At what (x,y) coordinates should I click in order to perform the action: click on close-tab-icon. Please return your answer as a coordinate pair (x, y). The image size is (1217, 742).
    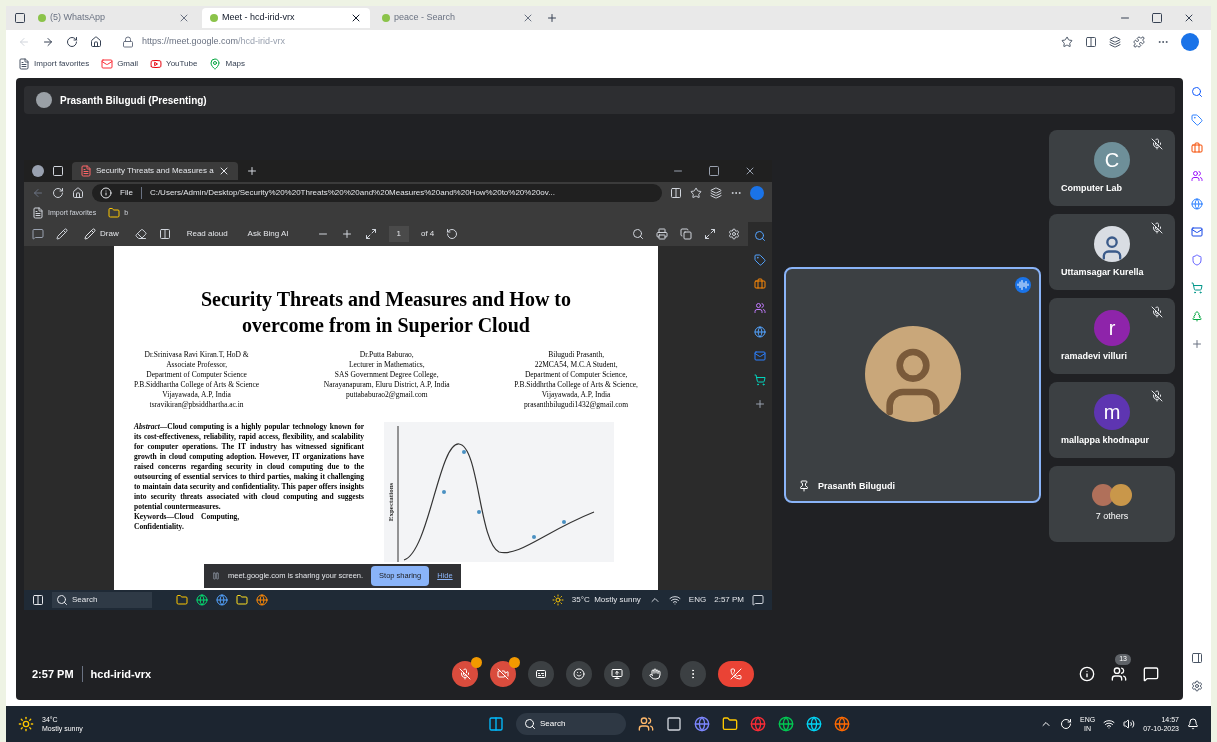
    Looking at the image, I should click on (356, 18).